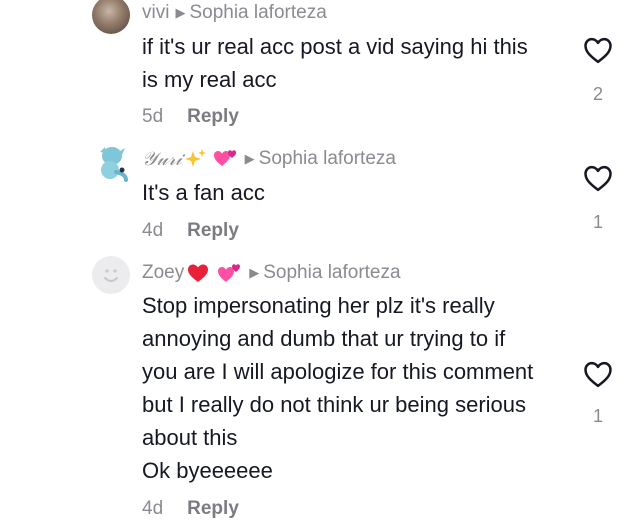 The width and height of the screenshot is (640, 524). I want to click on comment-meta: 𝒴𝓊𝓇𝒾 ▶ Sophia laforteza, so click(269, 159).